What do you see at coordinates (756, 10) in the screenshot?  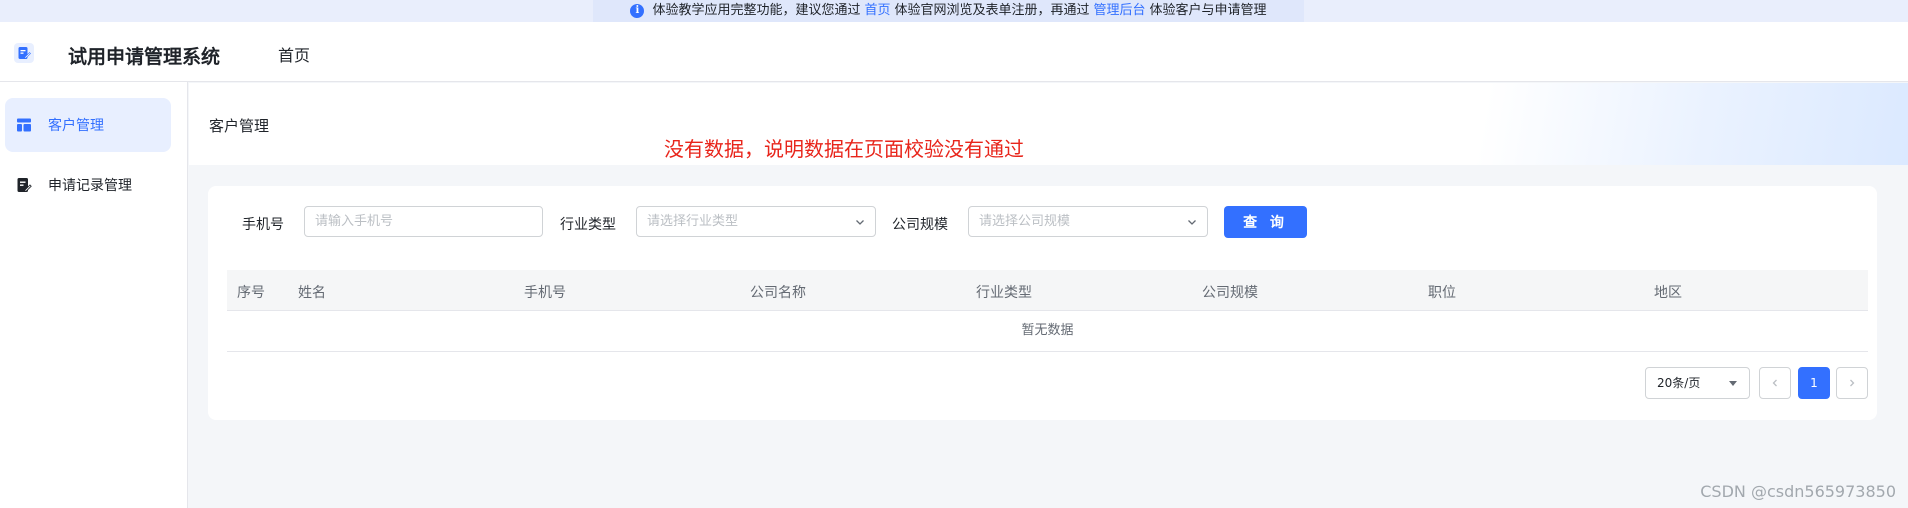 I see `notice-text-before: 体验教学应用完整功能，建议您通过` at bounding box center [756, 10].